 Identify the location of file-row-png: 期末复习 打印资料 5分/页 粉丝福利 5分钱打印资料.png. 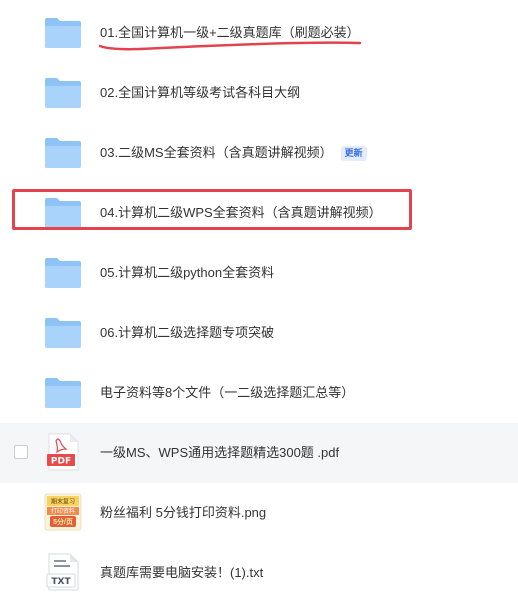
(259, 513).